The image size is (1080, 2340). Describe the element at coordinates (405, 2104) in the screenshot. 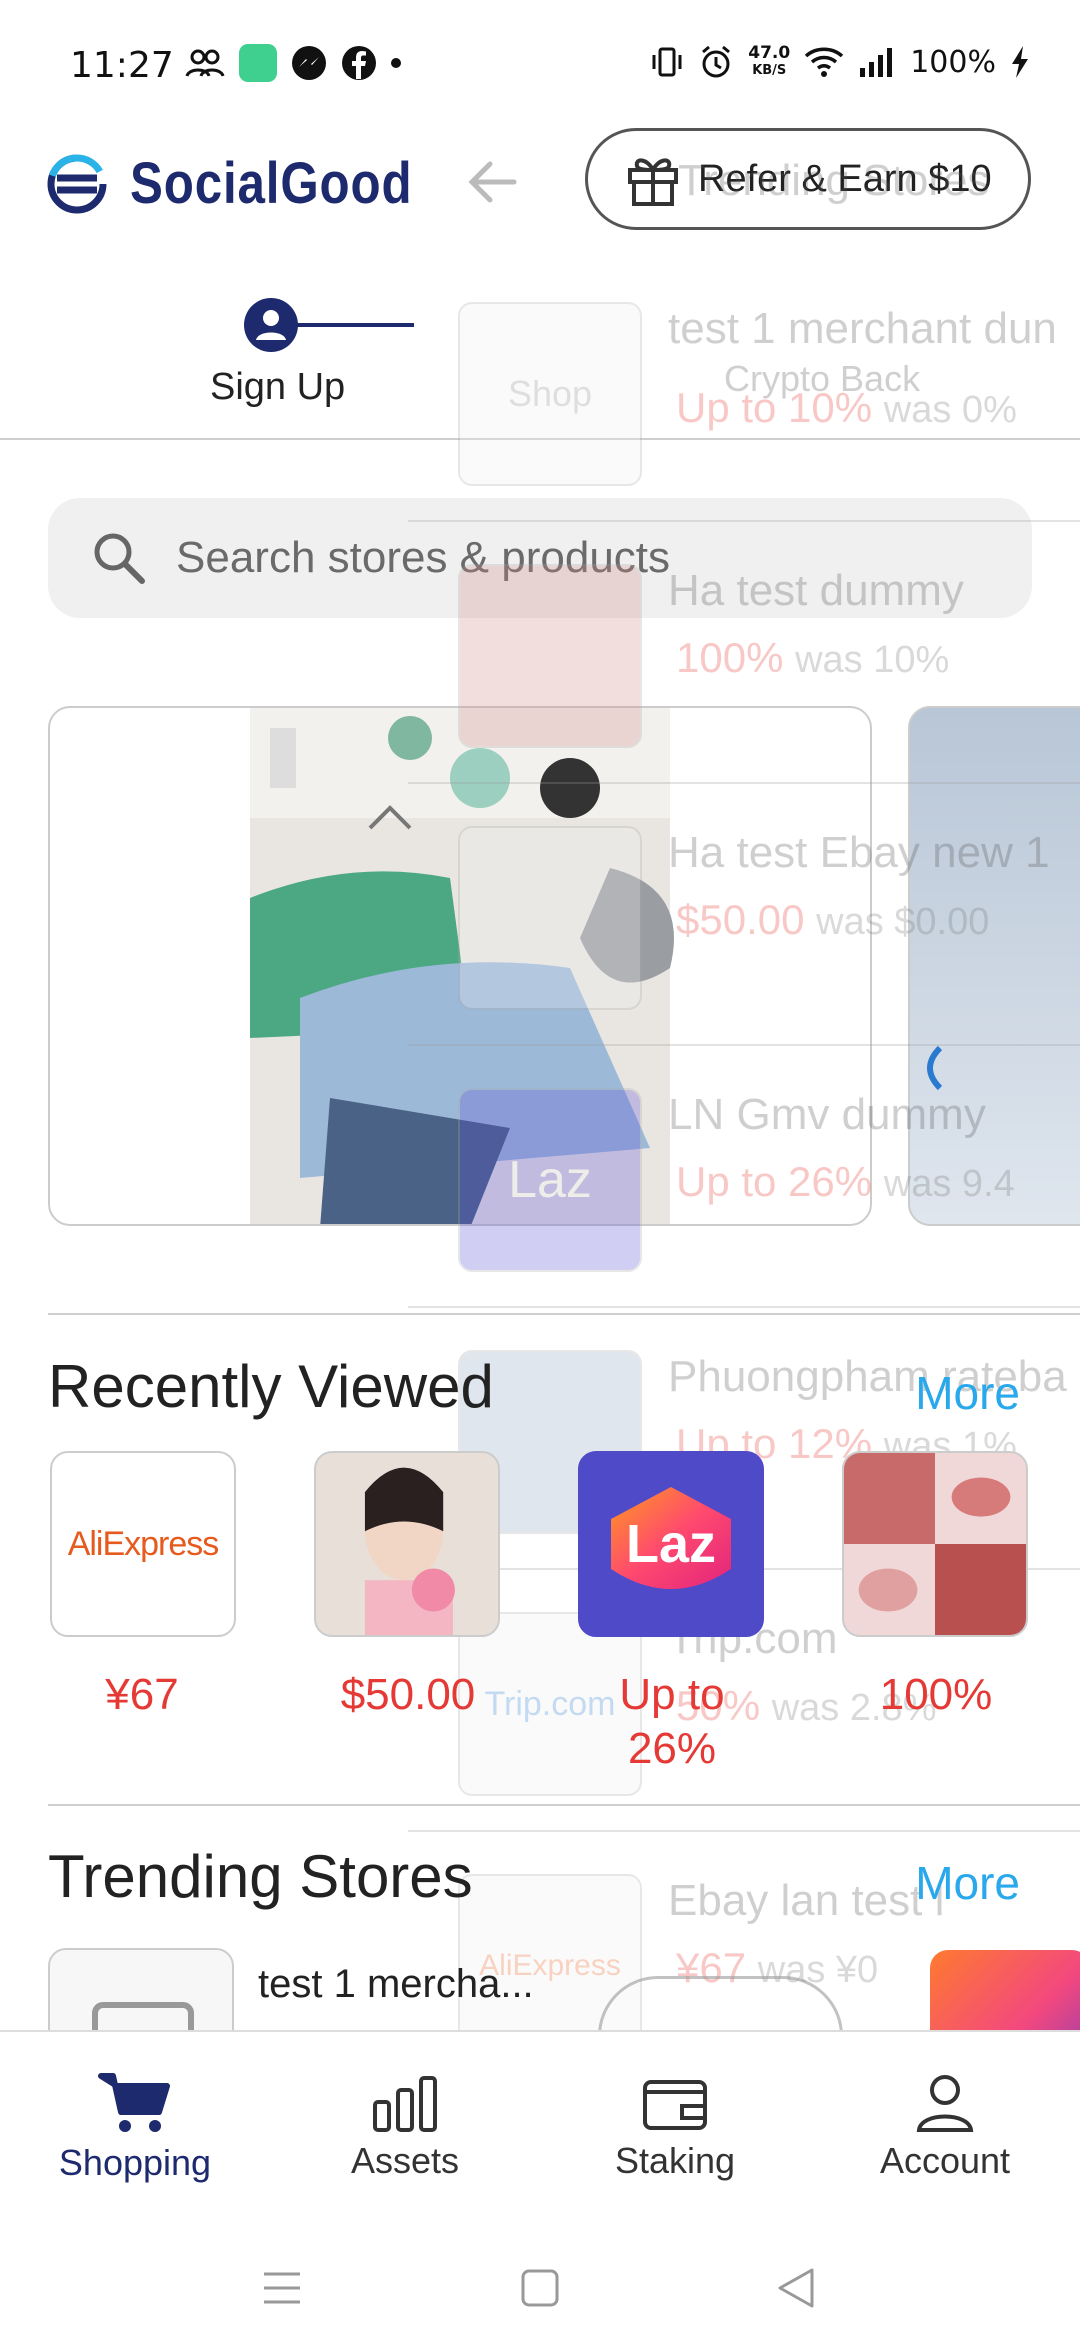

I see `bar-chart-icon` at that location.